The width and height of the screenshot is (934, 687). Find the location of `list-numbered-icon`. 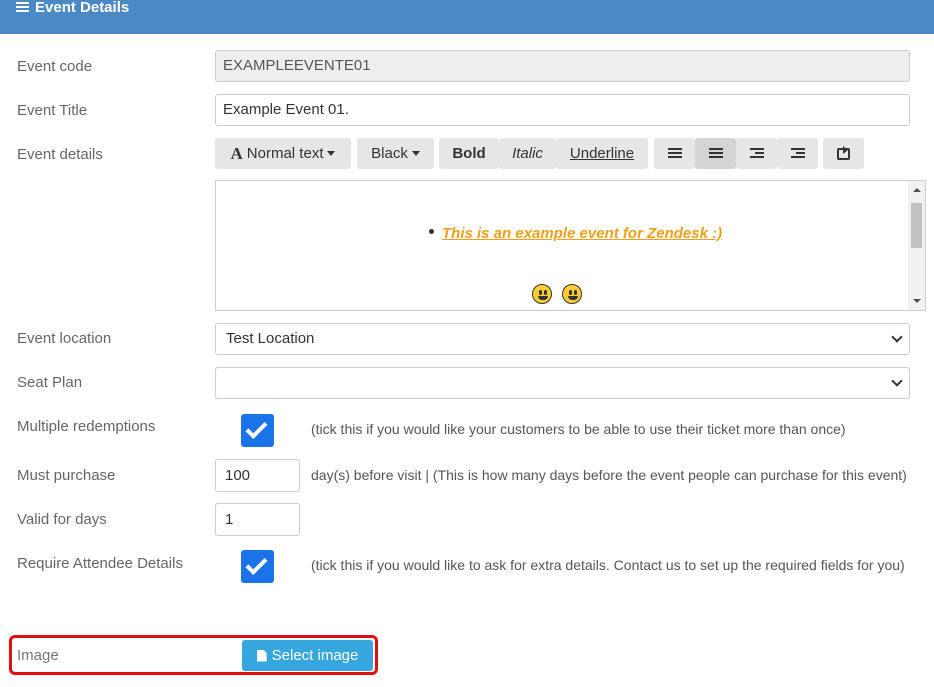

list-numbered-icon is located at coordinates (715, 153).